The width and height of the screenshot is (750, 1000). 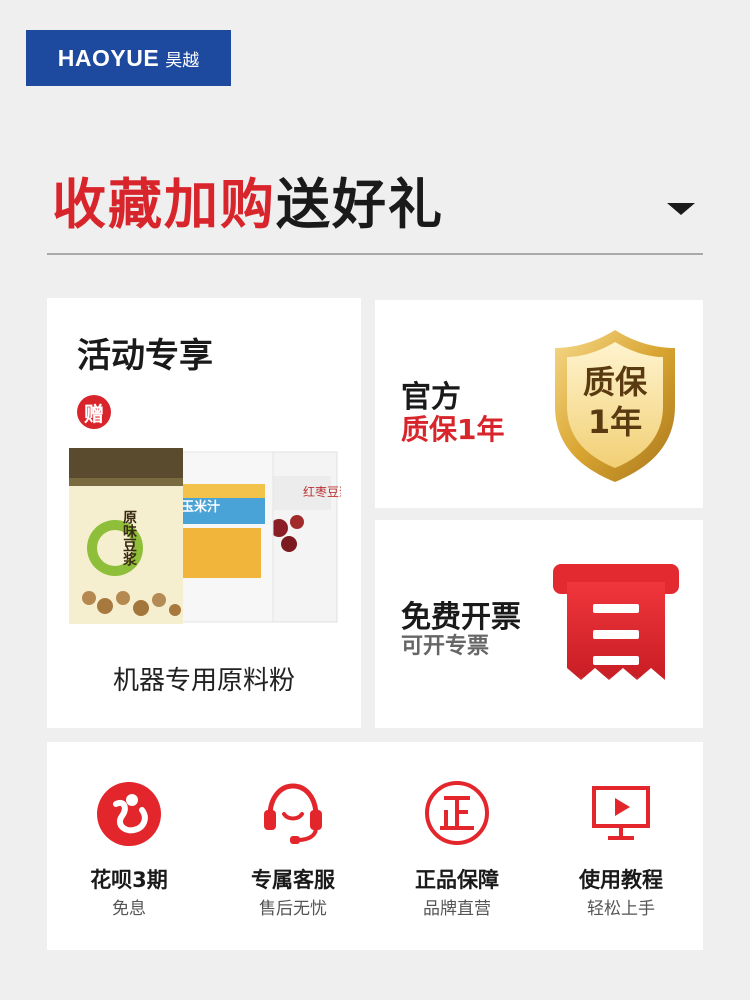 What do you see at coordinates (293, 909) in the screenshot?
I see `service-subtitle: 售后无忧` at bounding box center [293, 909].